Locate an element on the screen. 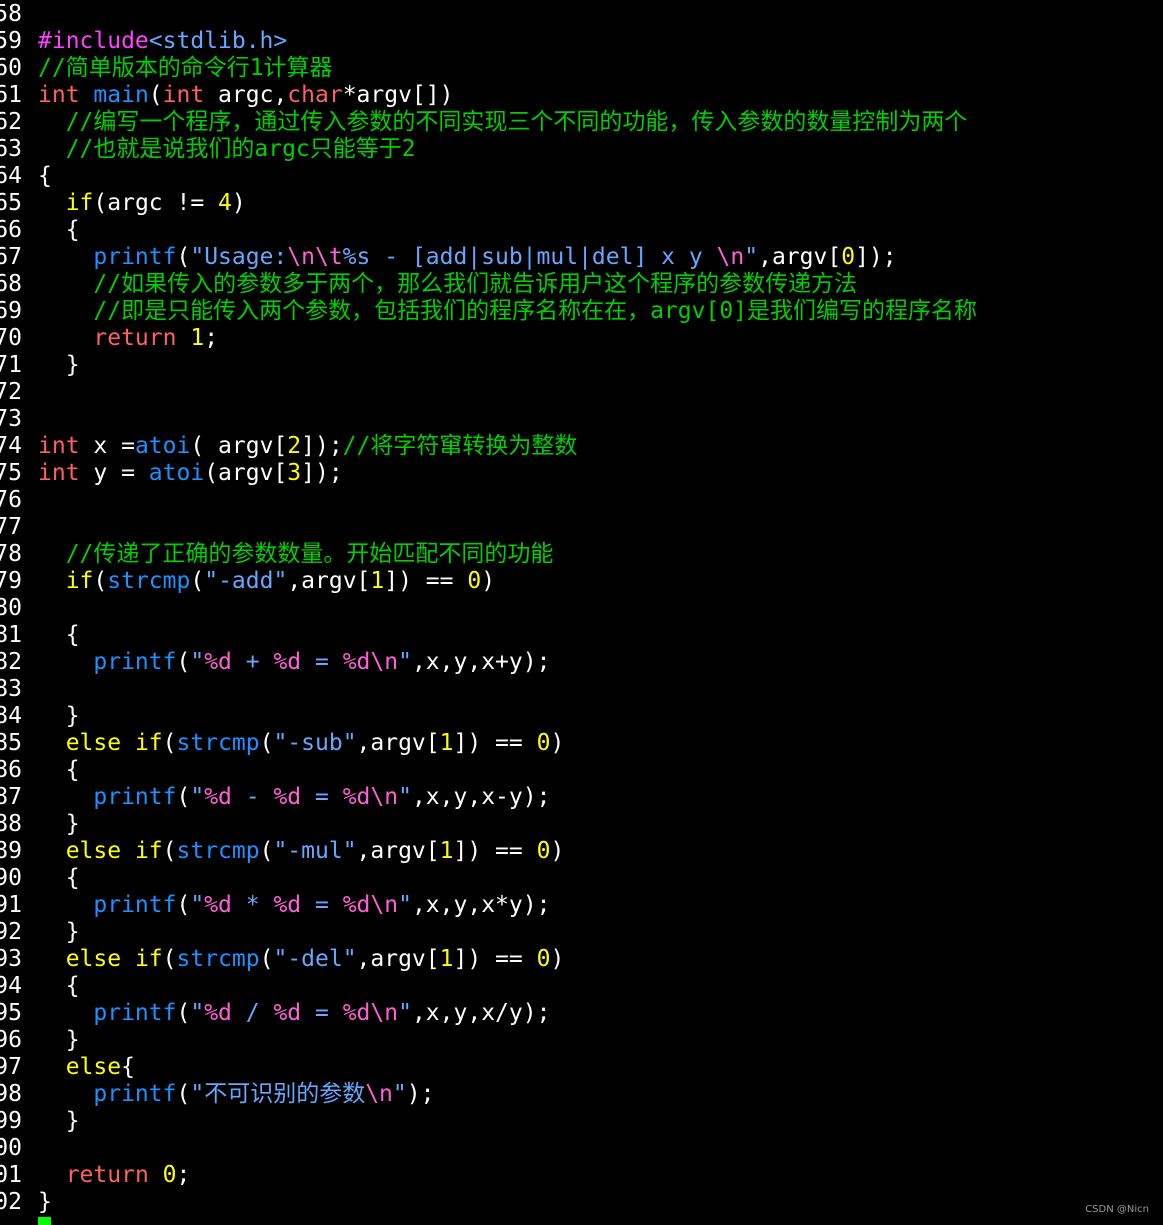 This screenshot has width=1163, height=1225. line-number: 58 is located at coordinates (11, 14).